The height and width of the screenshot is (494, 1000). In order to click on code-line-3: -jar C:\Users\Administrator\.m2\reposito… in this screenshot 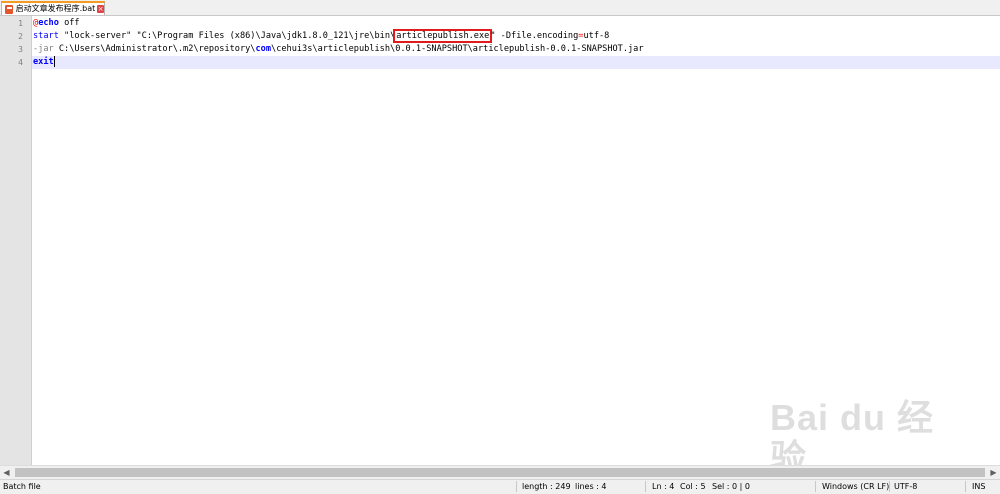, I will do `click(516, 49)`.